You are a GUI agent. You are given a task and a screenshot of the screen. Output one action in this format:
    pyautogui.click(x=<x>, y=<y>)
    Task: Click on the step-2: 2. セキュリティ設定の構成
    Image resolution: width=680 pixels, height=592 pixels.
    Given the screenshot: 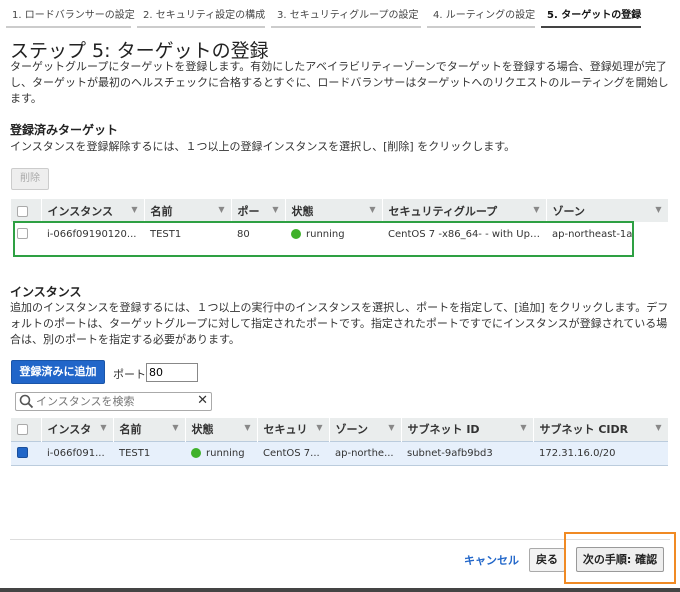 What is the action you would take?
    pyautogui.click(x=201, y=17)
    